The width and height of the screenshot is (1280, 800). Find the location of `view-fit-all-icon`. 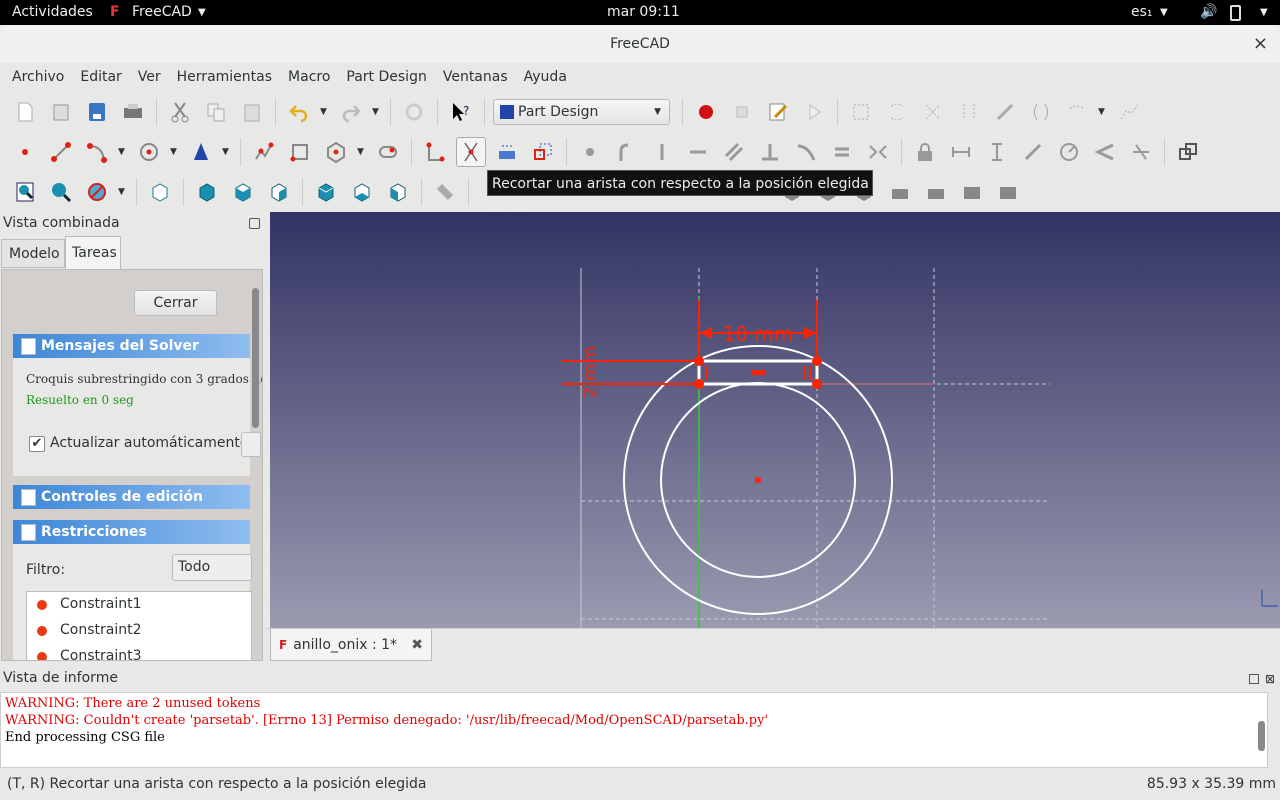

view-fit-all-icon is located at coordinates (25, 192).